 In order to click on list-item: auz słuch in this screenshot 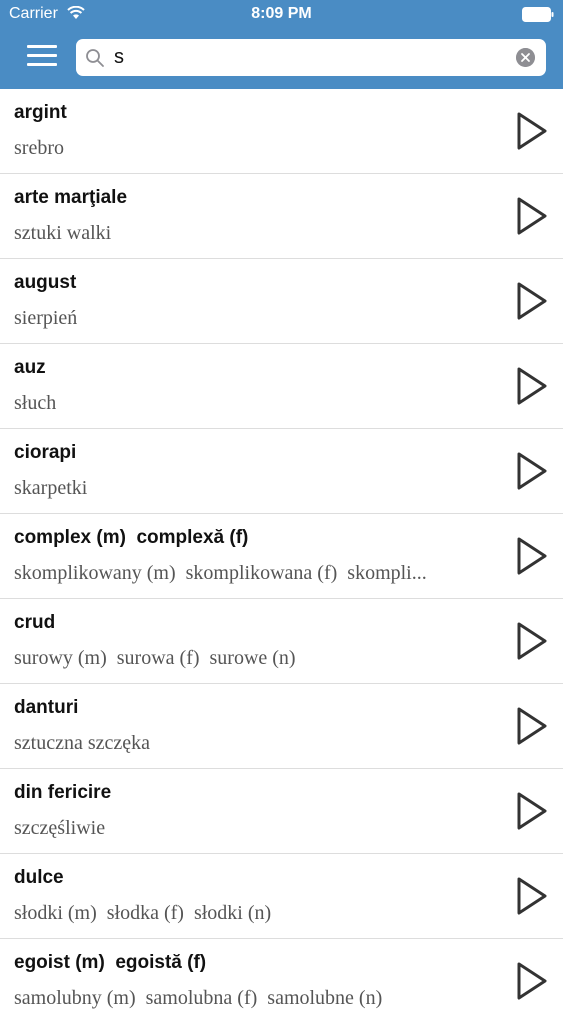, I will do `click(281, 386)`.